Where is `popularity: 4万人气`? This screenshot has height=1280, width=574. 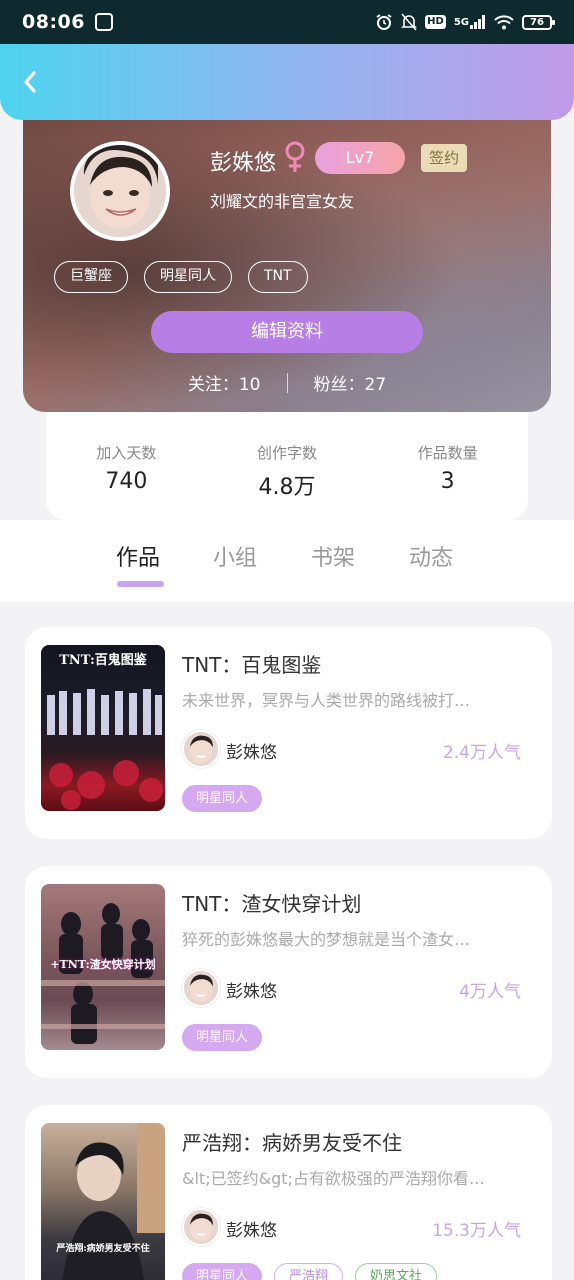
popularity: 4万人气 is located at coordinates (490, 992).